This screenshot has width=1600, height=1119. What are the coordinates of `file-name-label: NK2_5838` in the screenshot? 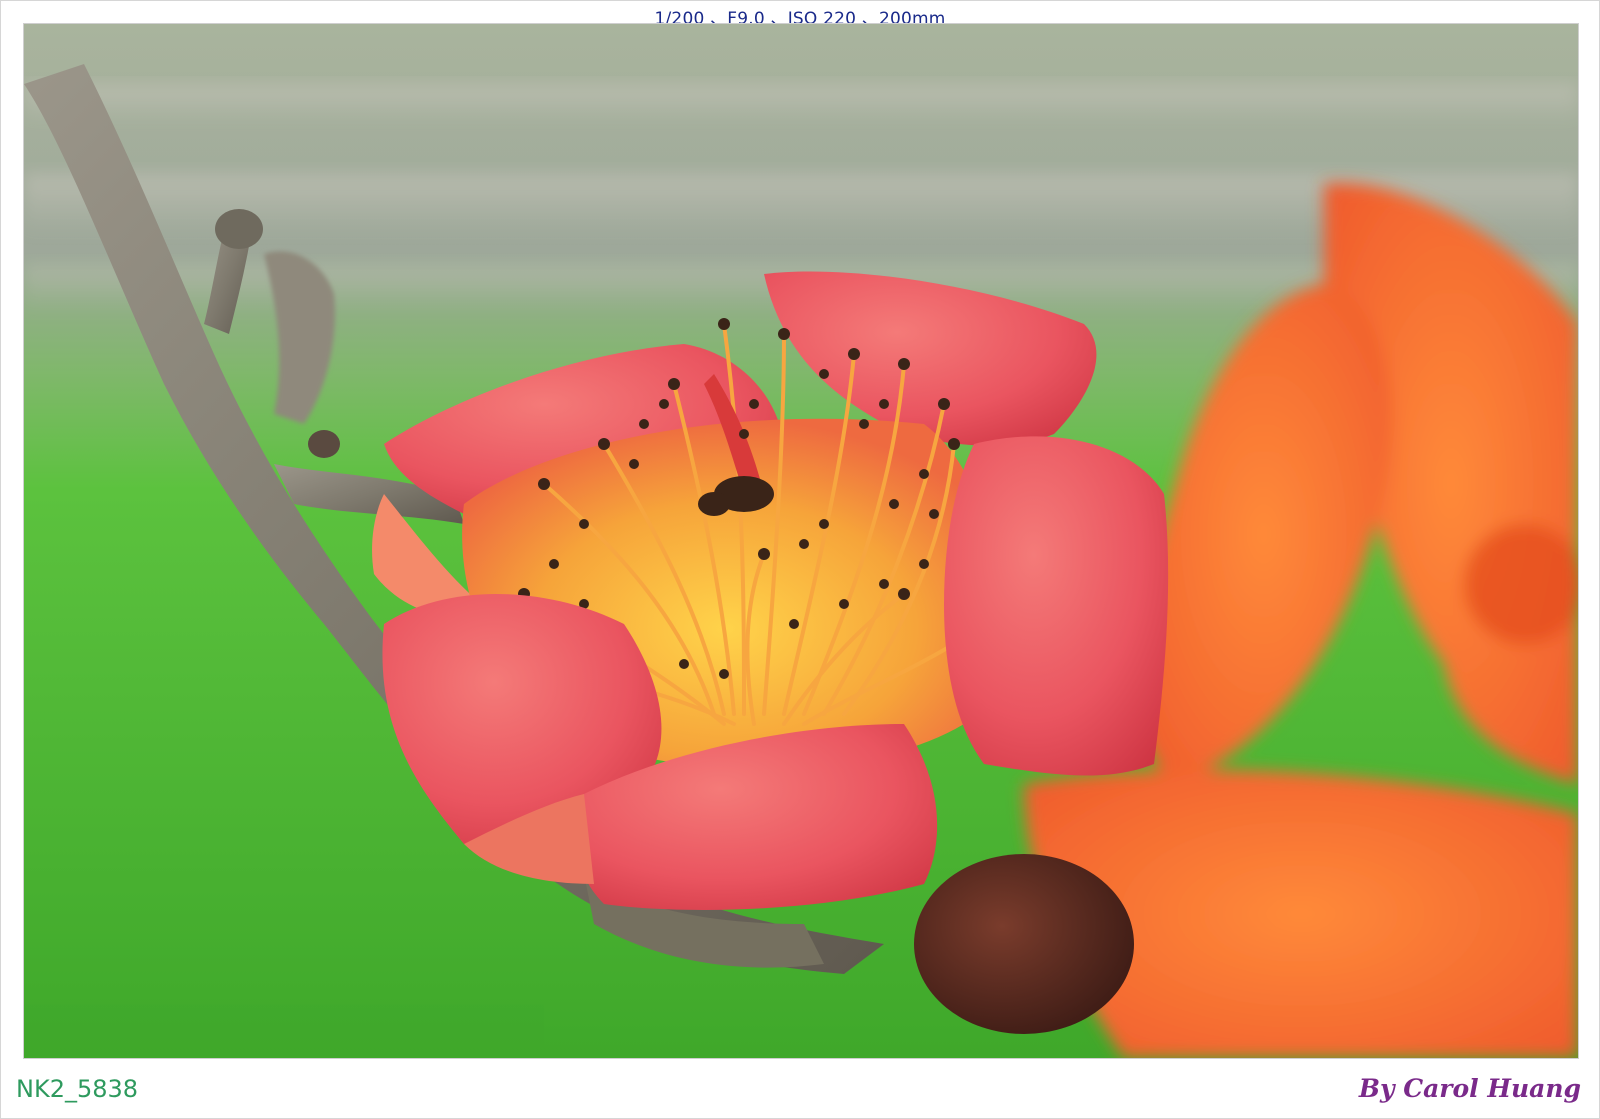 It's located at (77, 1089).